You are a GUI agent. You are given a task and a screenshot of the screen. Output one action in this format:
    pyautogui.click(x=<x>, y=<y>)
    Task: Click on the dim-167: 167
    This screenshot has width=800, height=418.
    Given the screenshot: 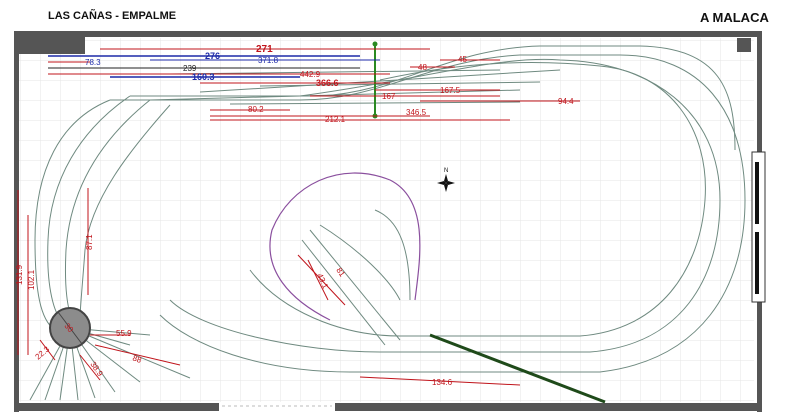 What is the action you would take?
    pyautogui.click(x=389, y=96)
    